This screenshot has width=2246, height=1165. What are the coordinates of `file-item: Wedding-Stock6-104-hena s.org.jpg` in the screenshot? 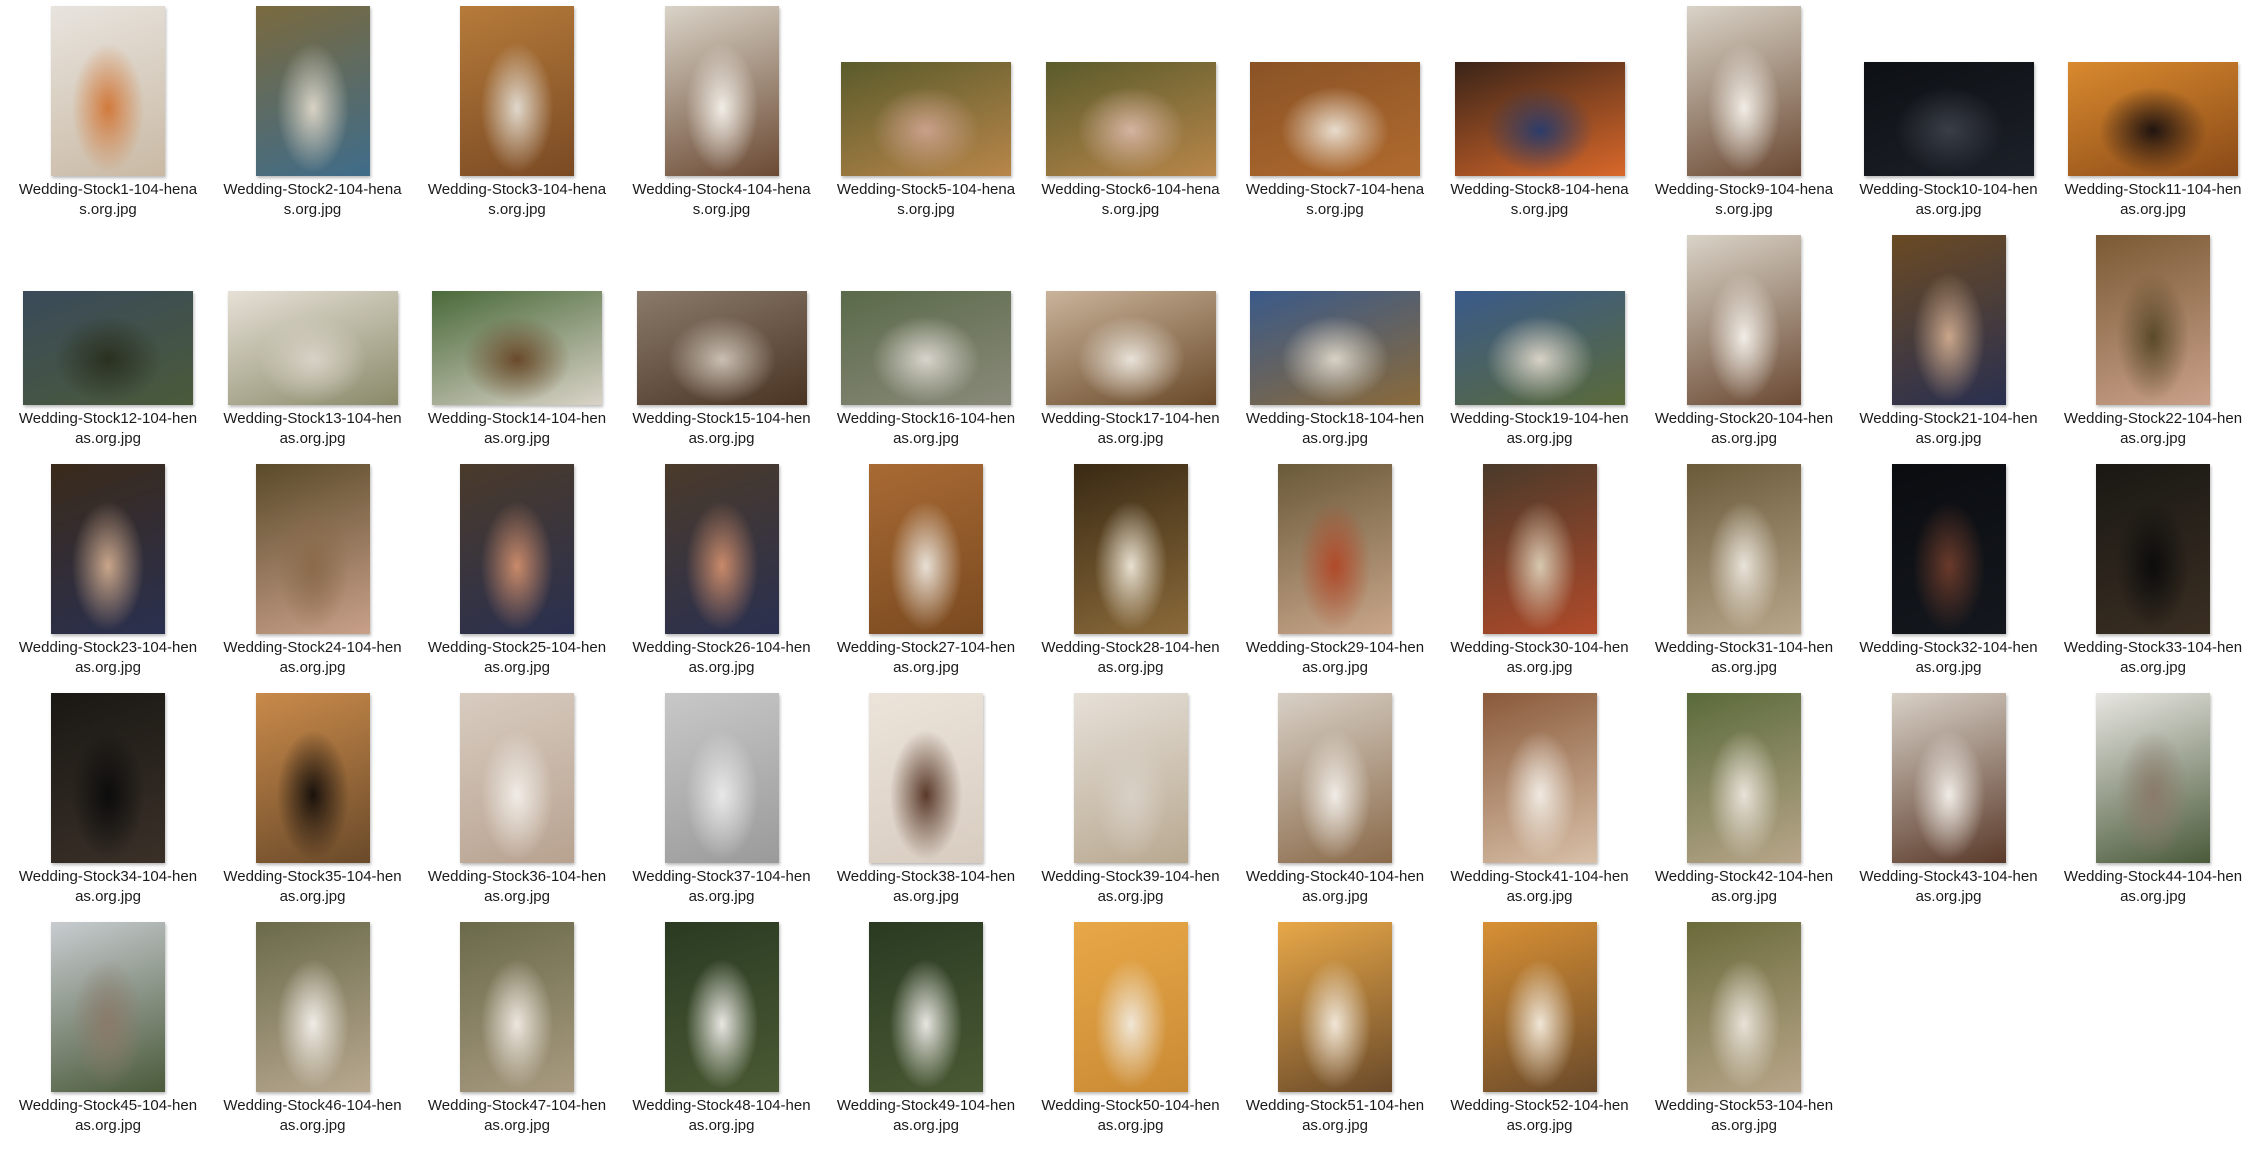 It's located at (1131, 110).